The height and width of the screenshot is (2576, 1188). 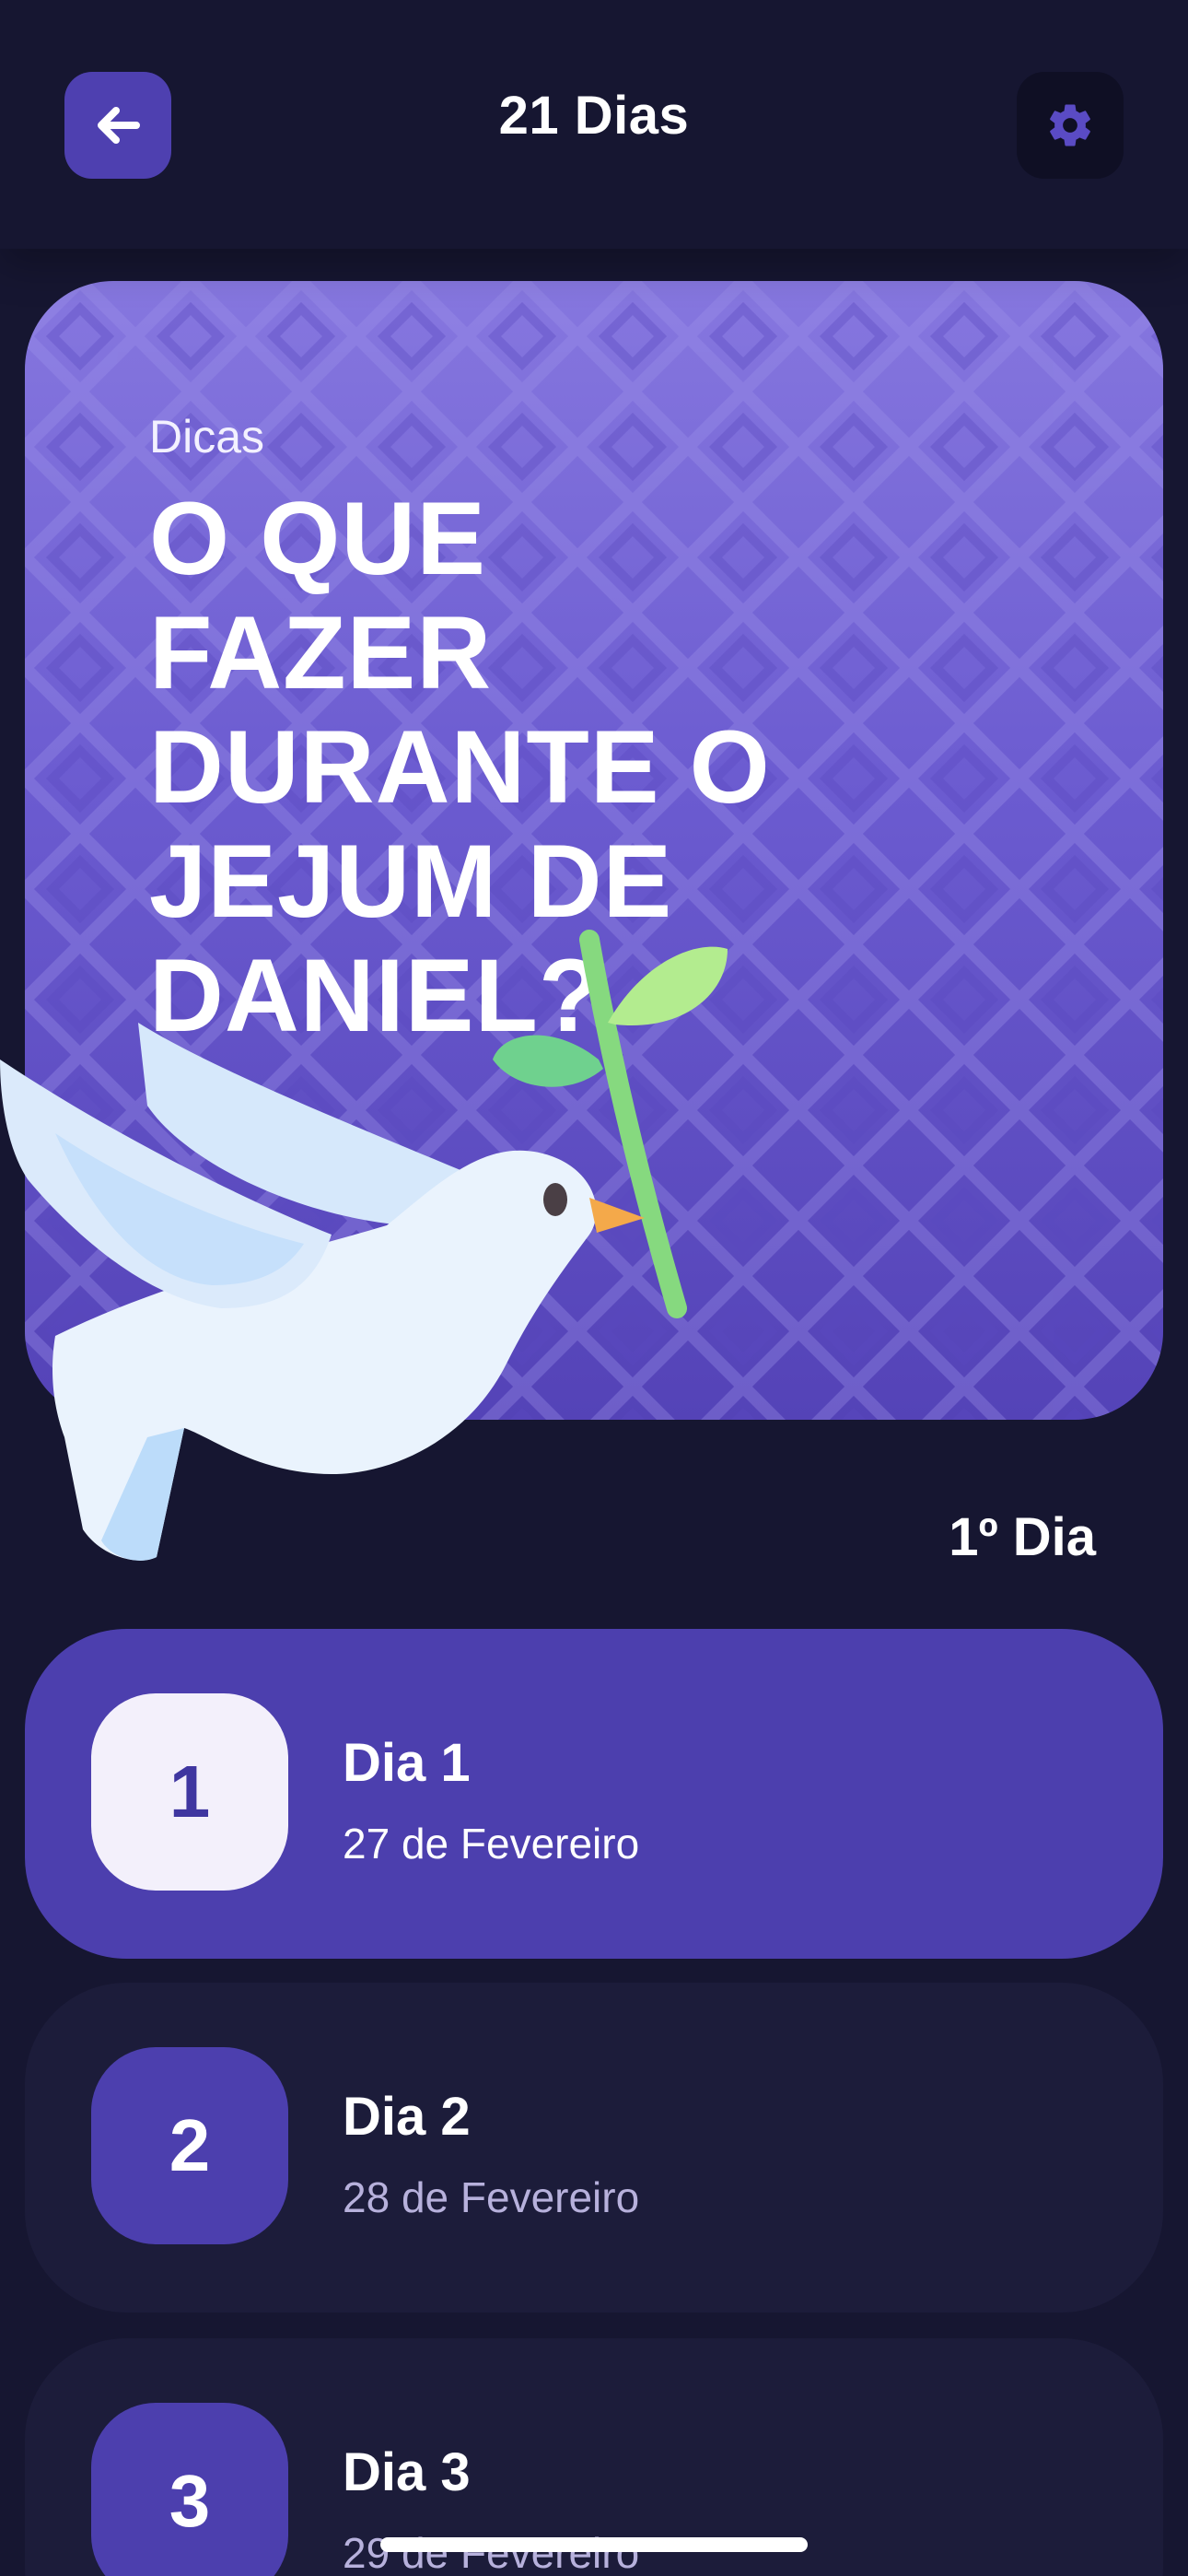 I want to click on day-date: 27 de Fevereiro, so click(x=491, y=1844).